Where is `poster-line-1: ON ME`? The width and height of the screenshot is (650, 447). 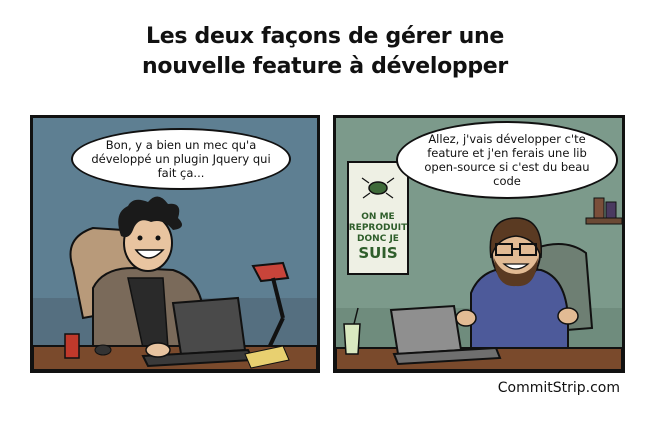 poster-line-1: ON ME is located at coordinates (378, 217).